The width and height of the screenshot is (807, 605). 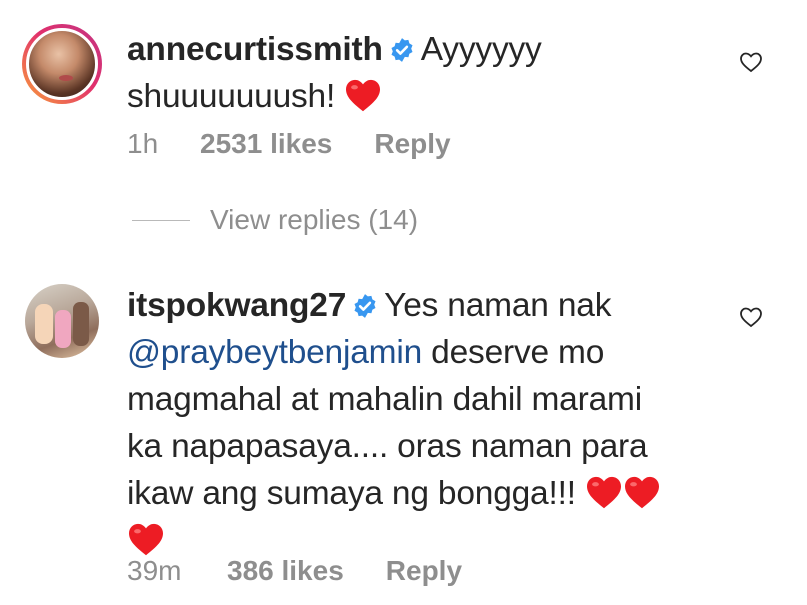 I want to click on username: annecurtissmith, so click(x=255, y=49).